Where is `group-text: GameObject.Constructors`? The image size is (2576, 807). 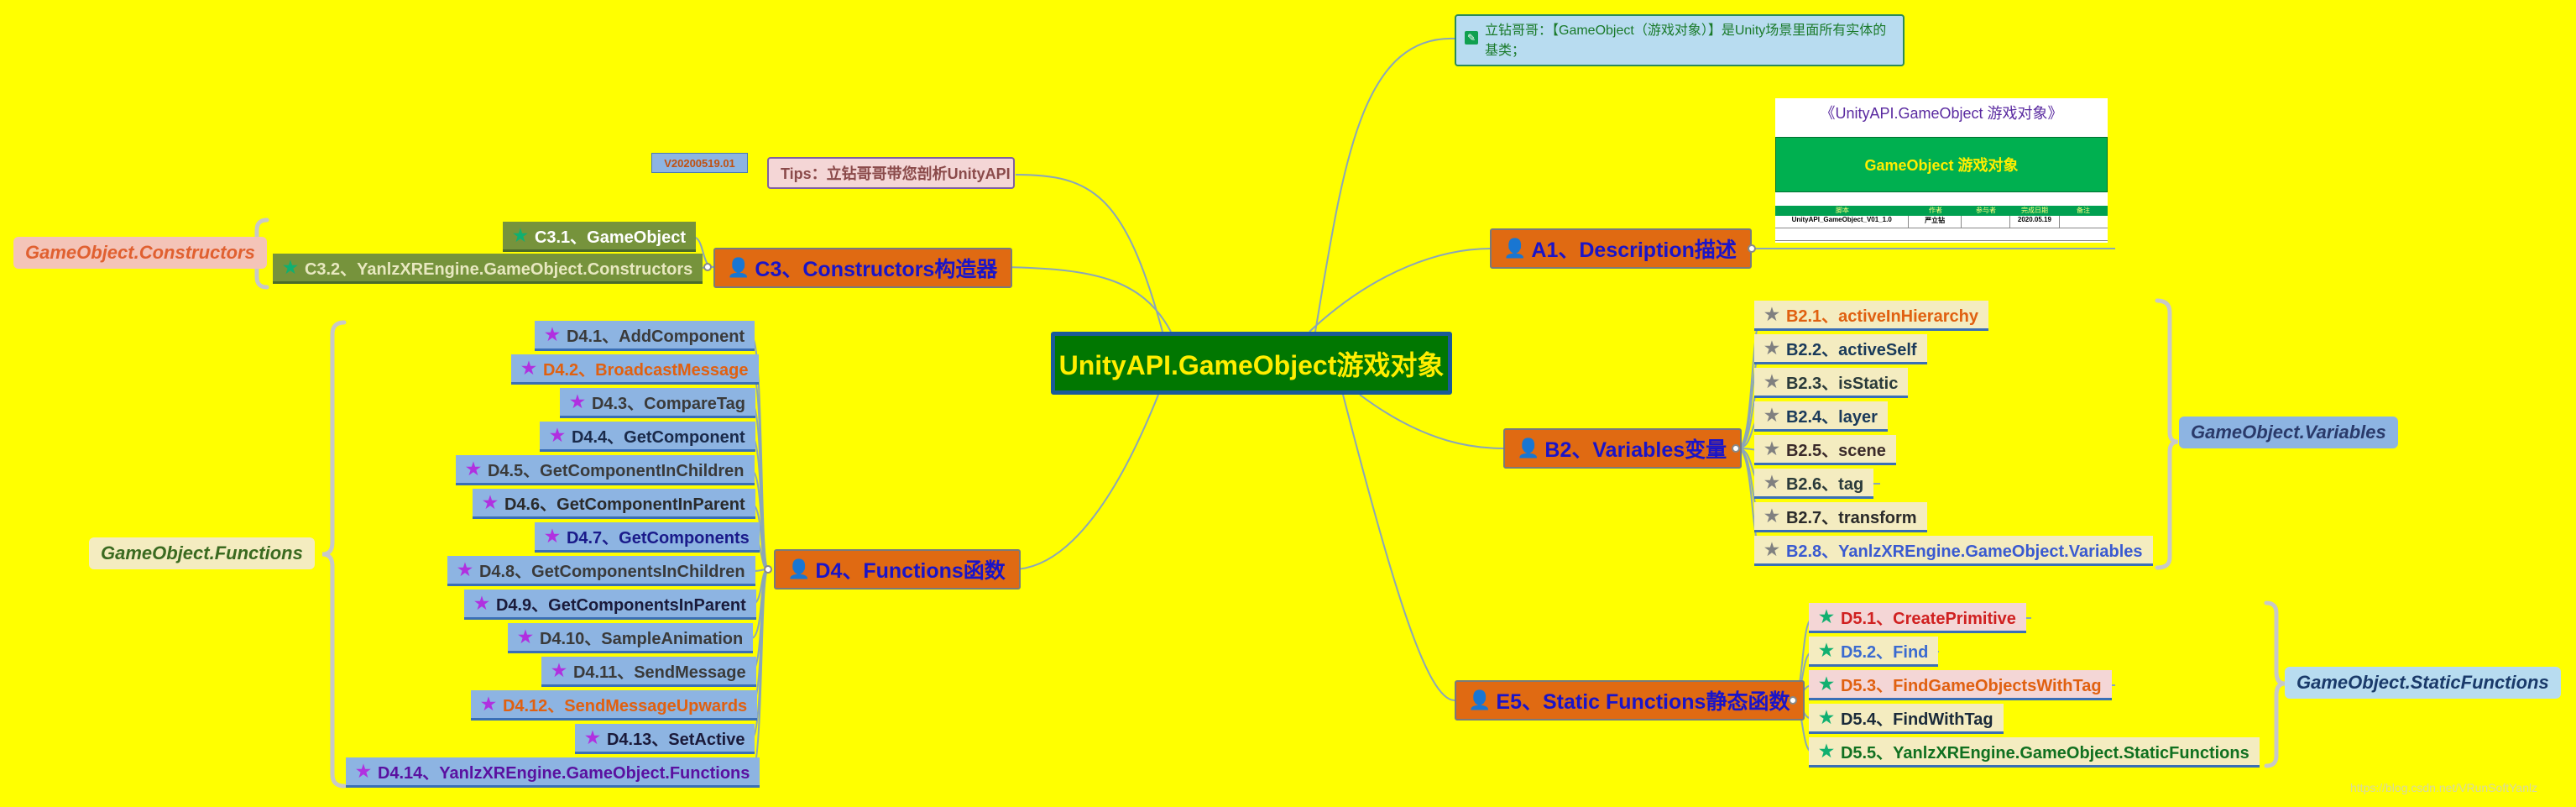
group-text: GameObject.Constructors is located at coordinates (140, 252).